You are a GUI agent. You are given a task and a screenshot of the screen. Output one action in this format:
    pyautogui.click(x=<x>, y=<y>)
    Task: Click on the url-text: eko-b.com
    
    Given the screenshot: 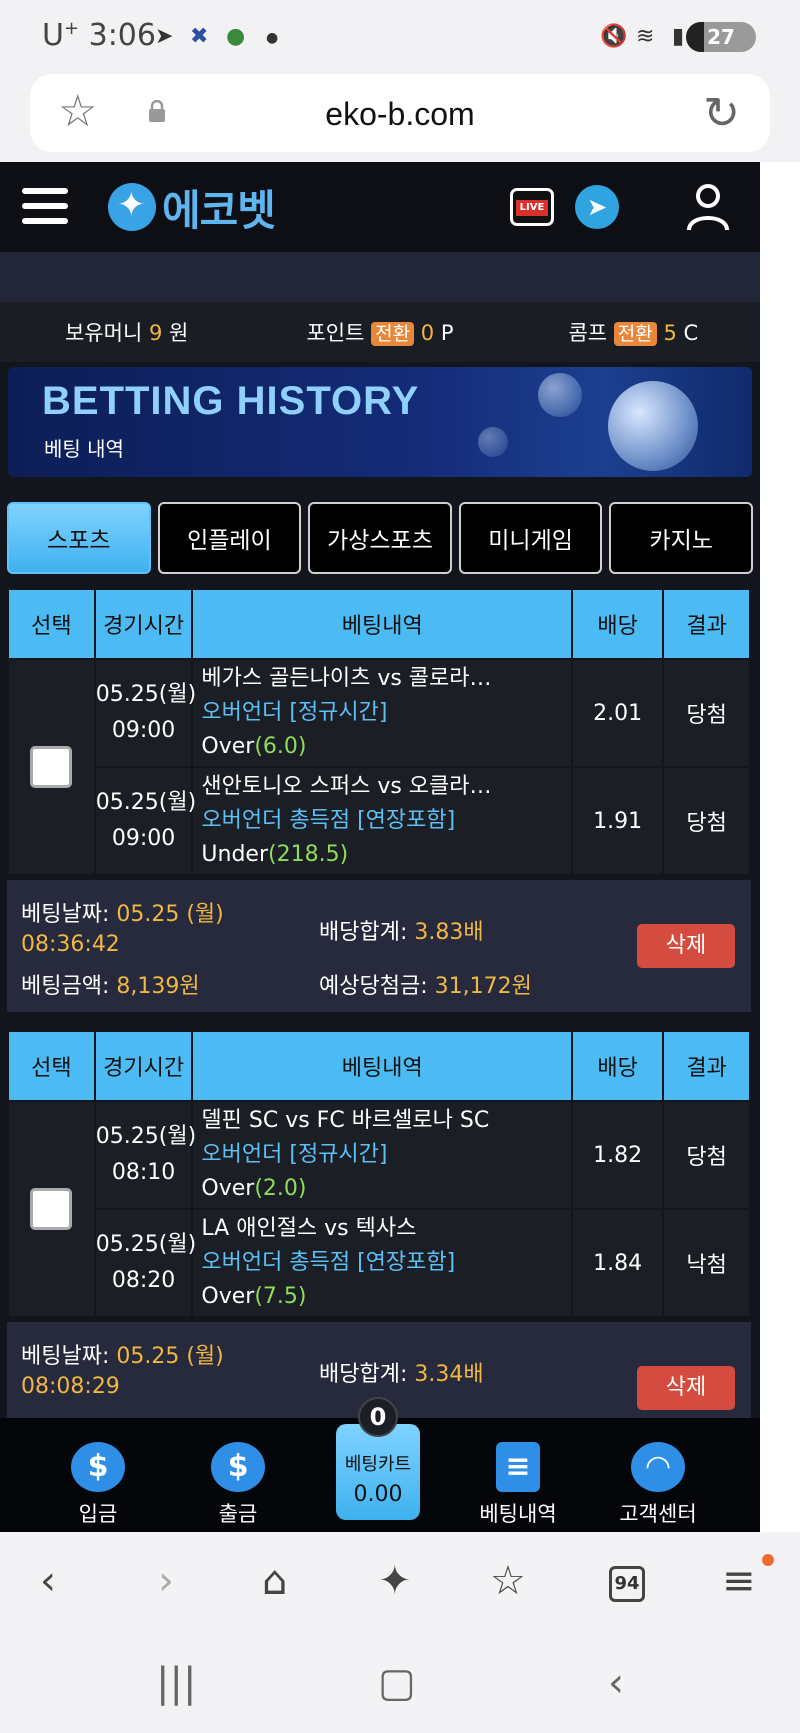 What is the action you would take?
    pyautogui.click(x=400, y=114)
    